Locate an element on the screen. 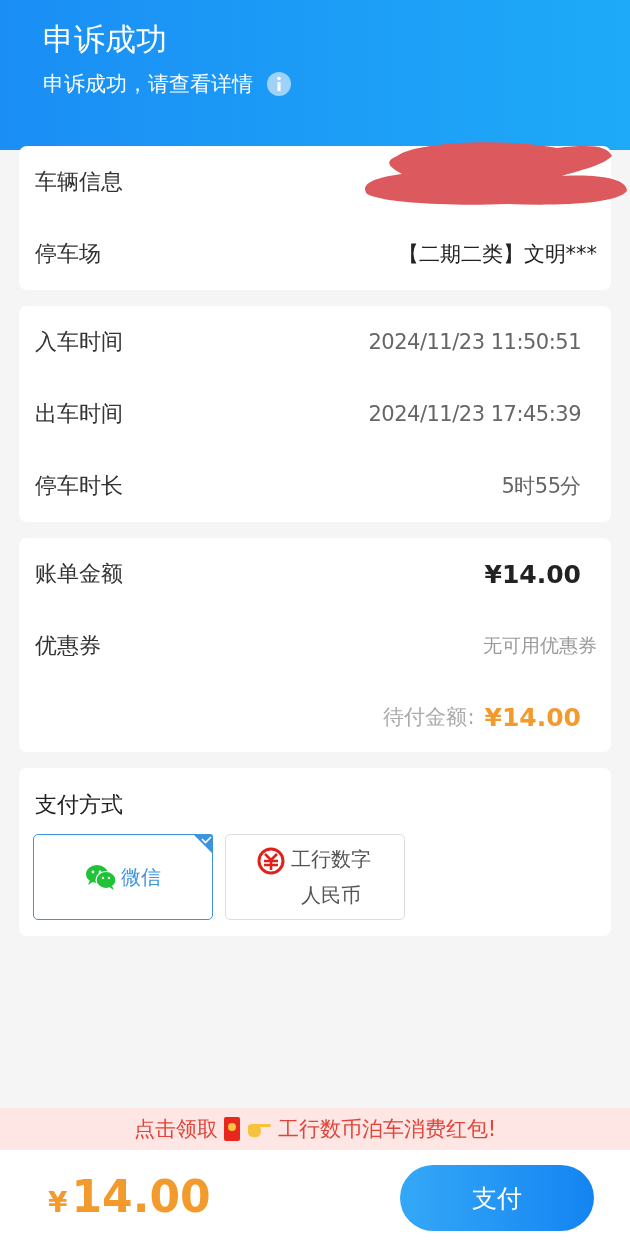 The width and height of the screenshot is (630, 1242). row-label: 停车场 is located at coordinates (68, 254).